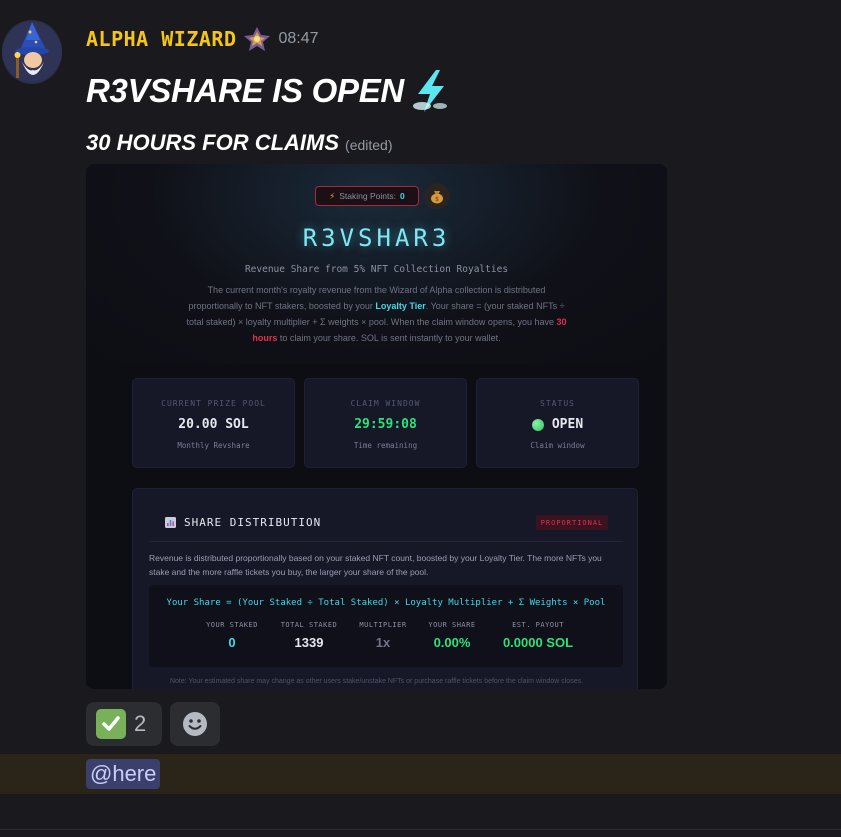  I want to click on message-header: ALPHA WIZARD 08:47, so click(202, 39).